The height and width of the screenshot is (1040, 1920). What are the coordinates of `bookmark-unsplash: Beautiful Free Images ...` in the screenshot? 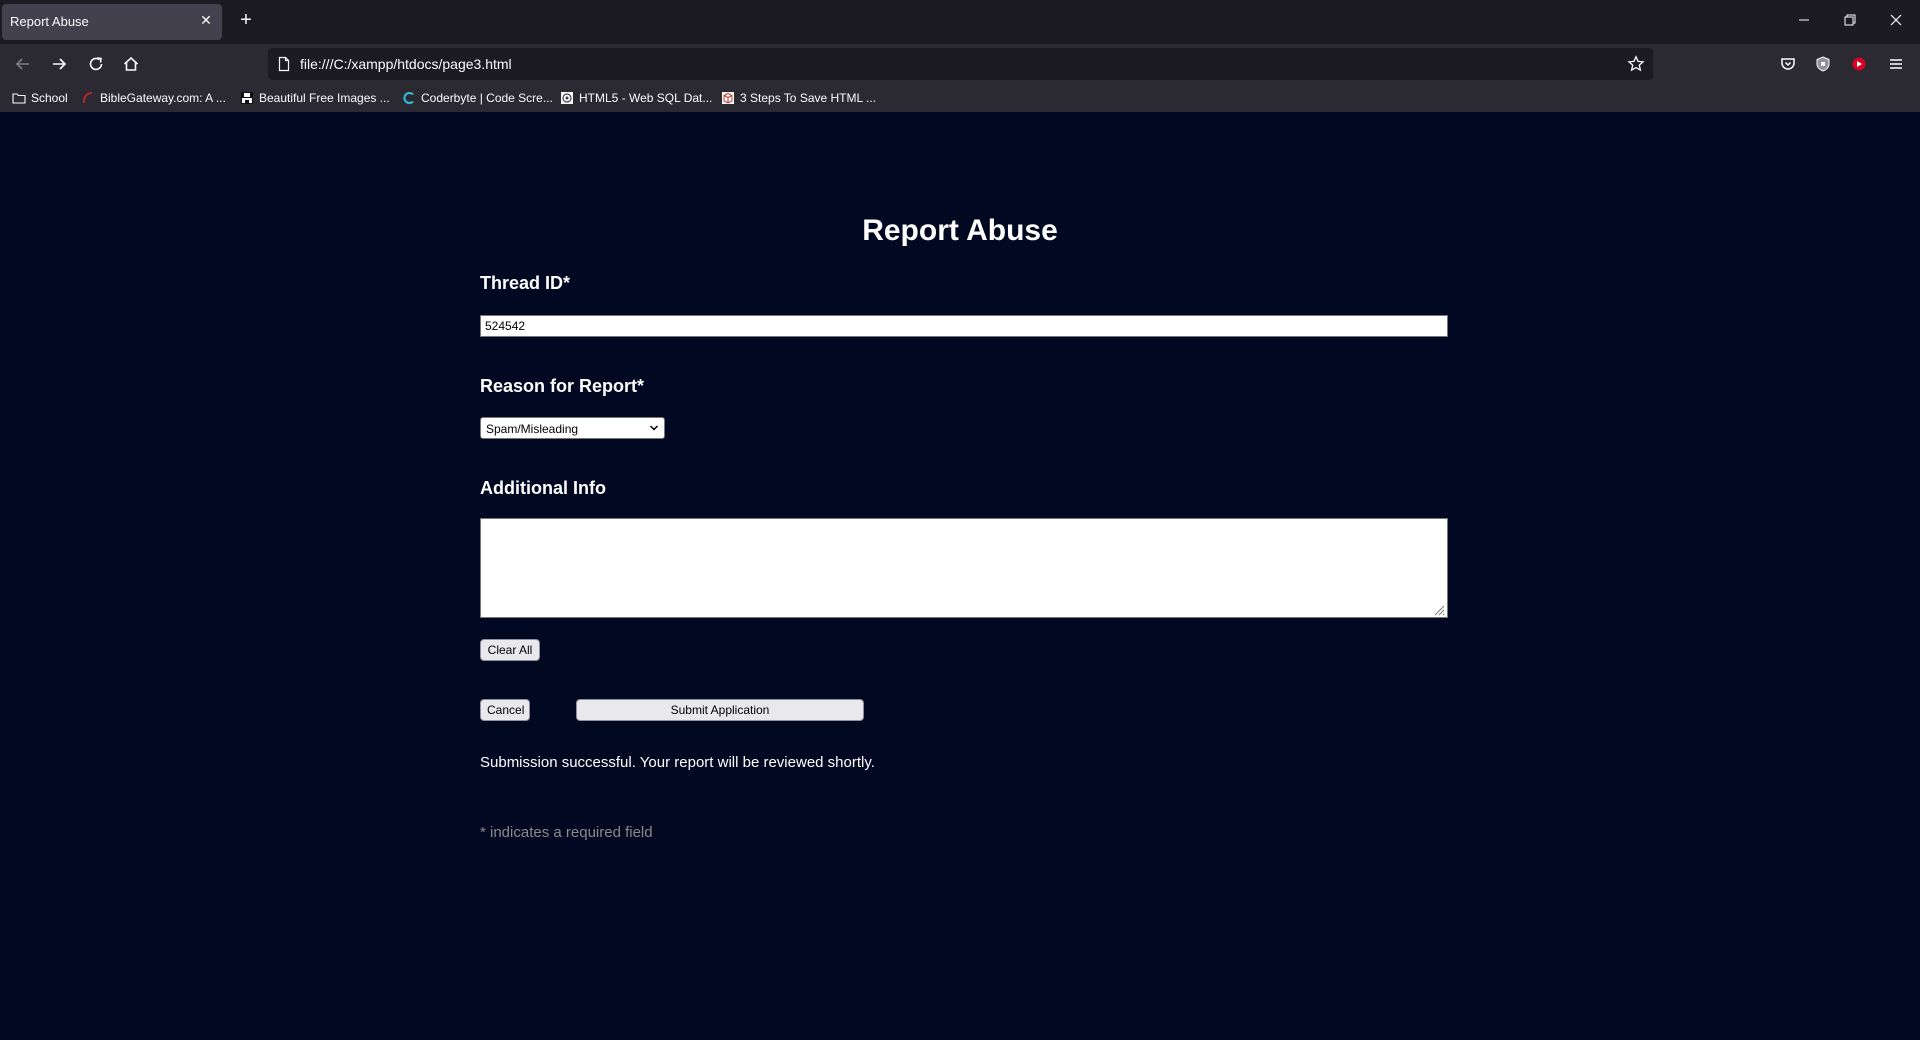 It's located at (315, 98).